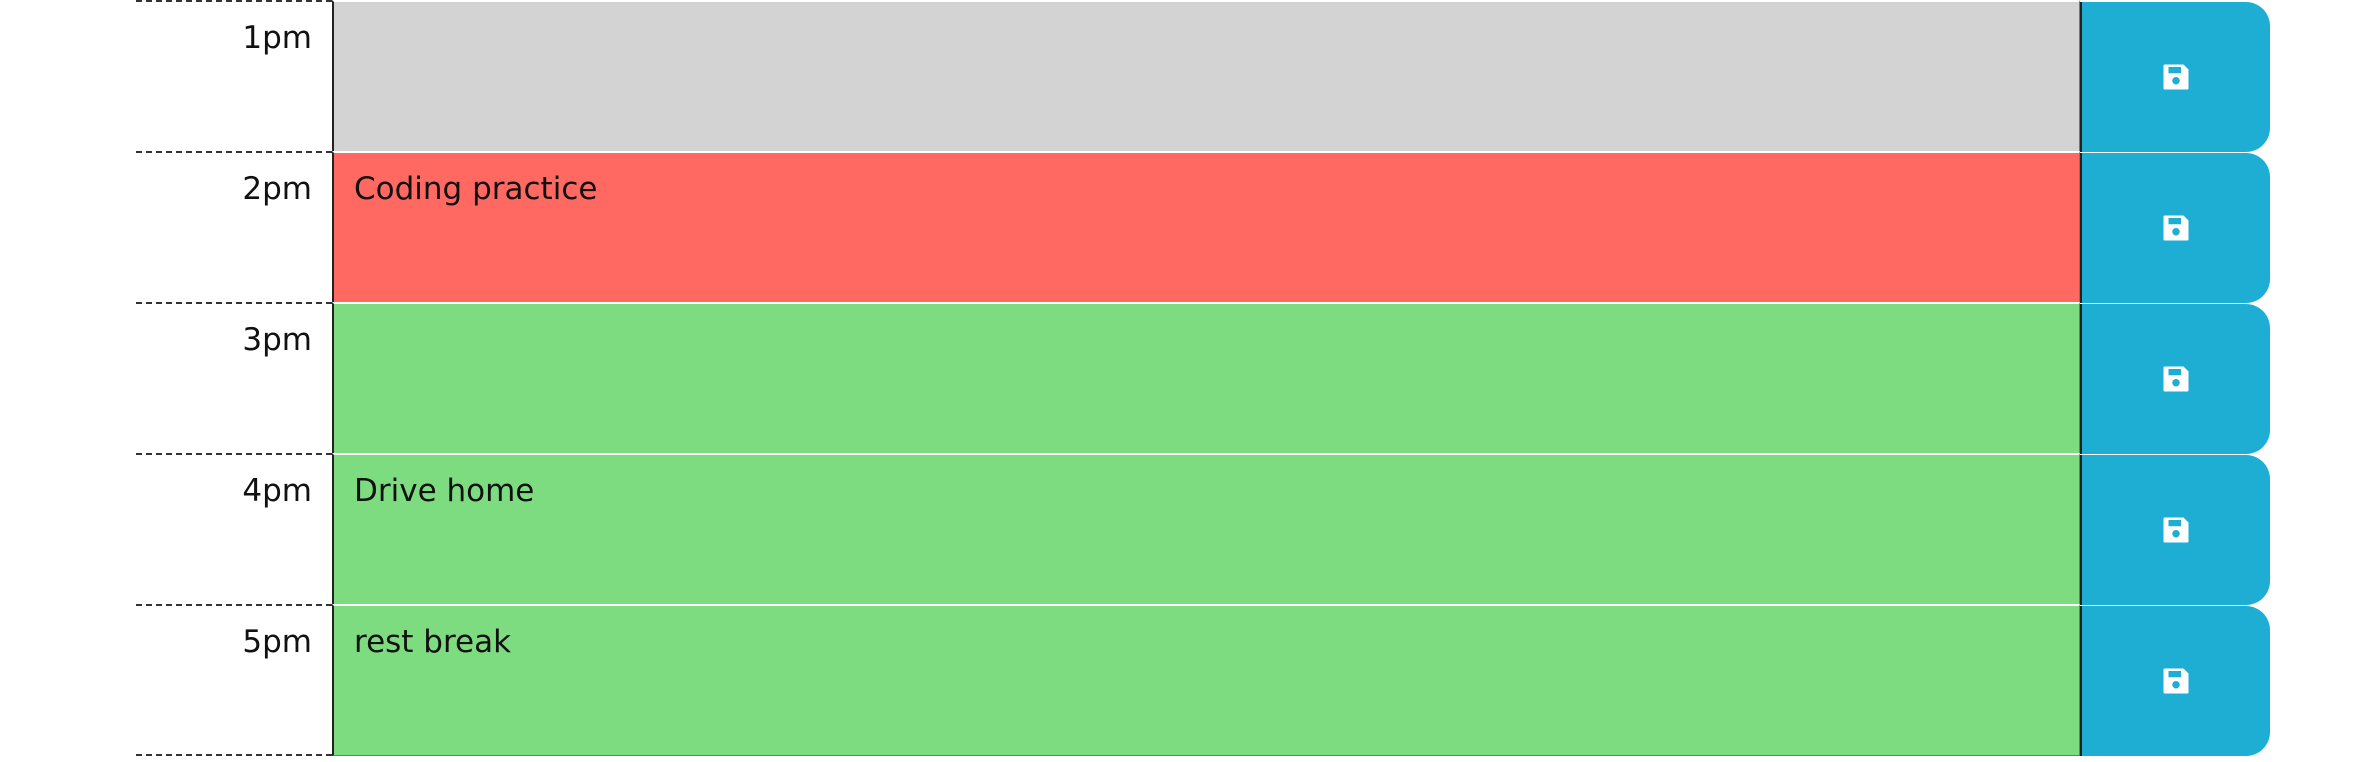 The width and height of the screenshot is (2380, 762). What do you see at coordinates (234, 76) in the screenshot?
I see `hour-label: 1pm` at bounding box center [234, 76].